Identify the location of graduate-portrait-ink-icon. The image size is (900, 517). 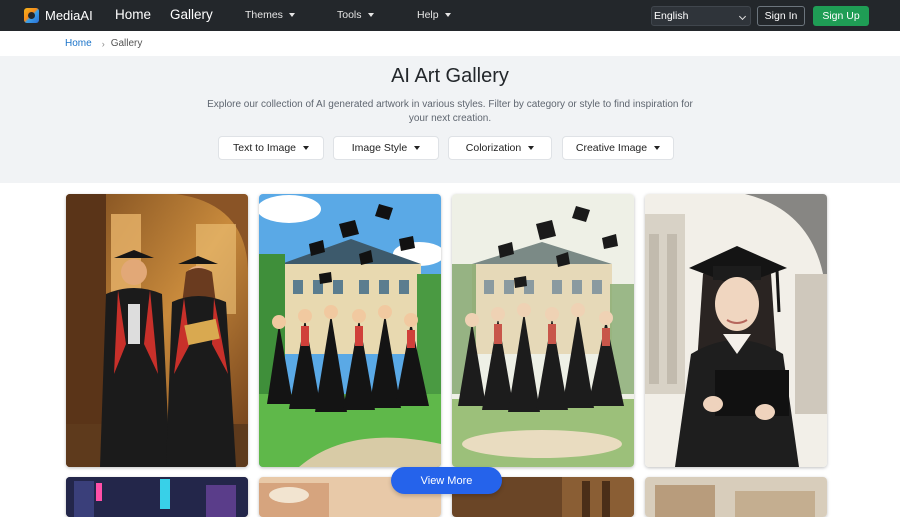
(736, 330).